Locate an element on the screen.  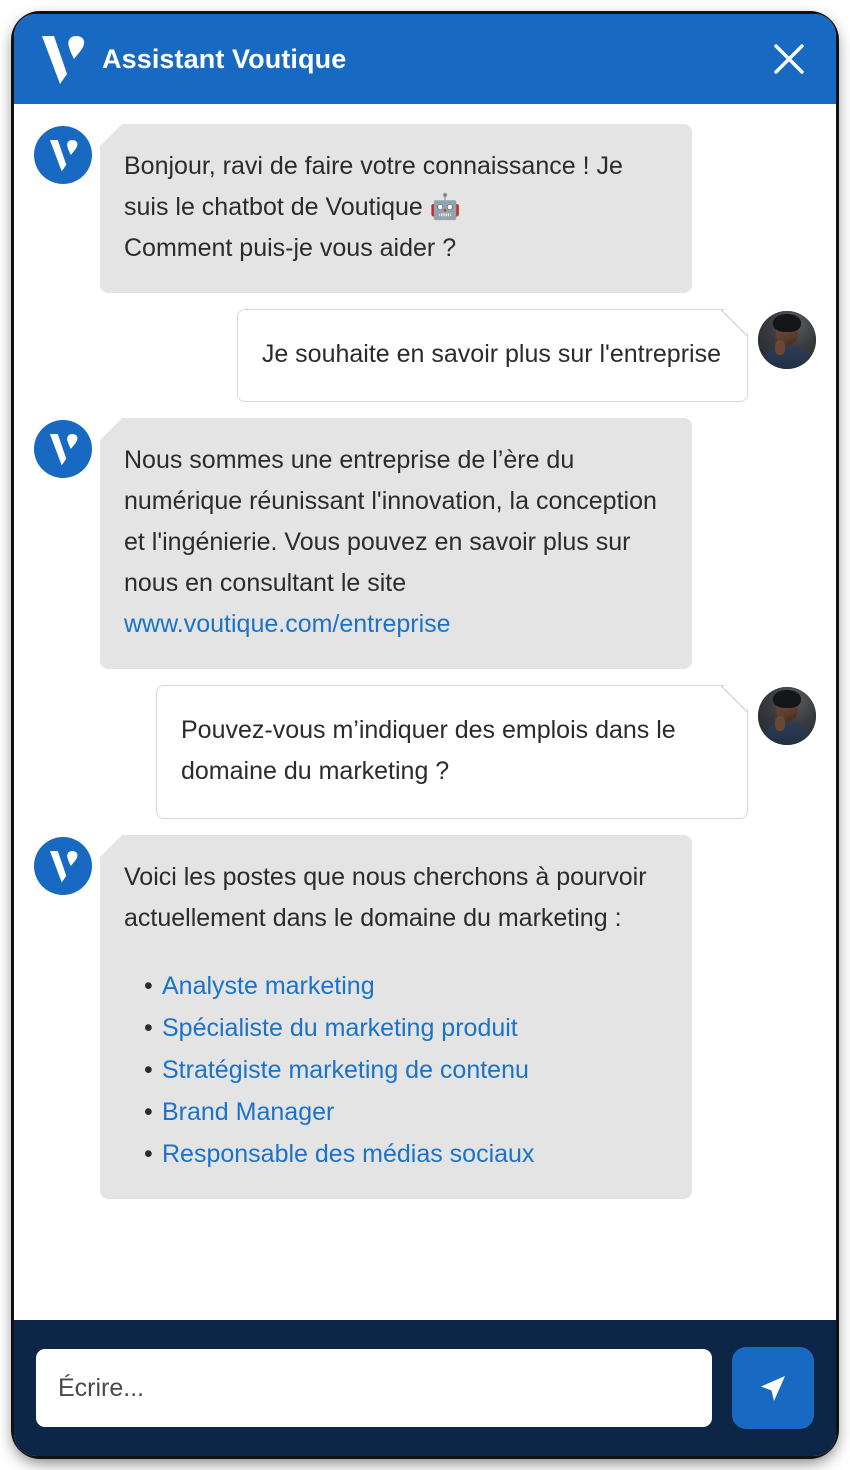
message-line: Comment puis-je vous aider ? is located at coordinates (290, 248).